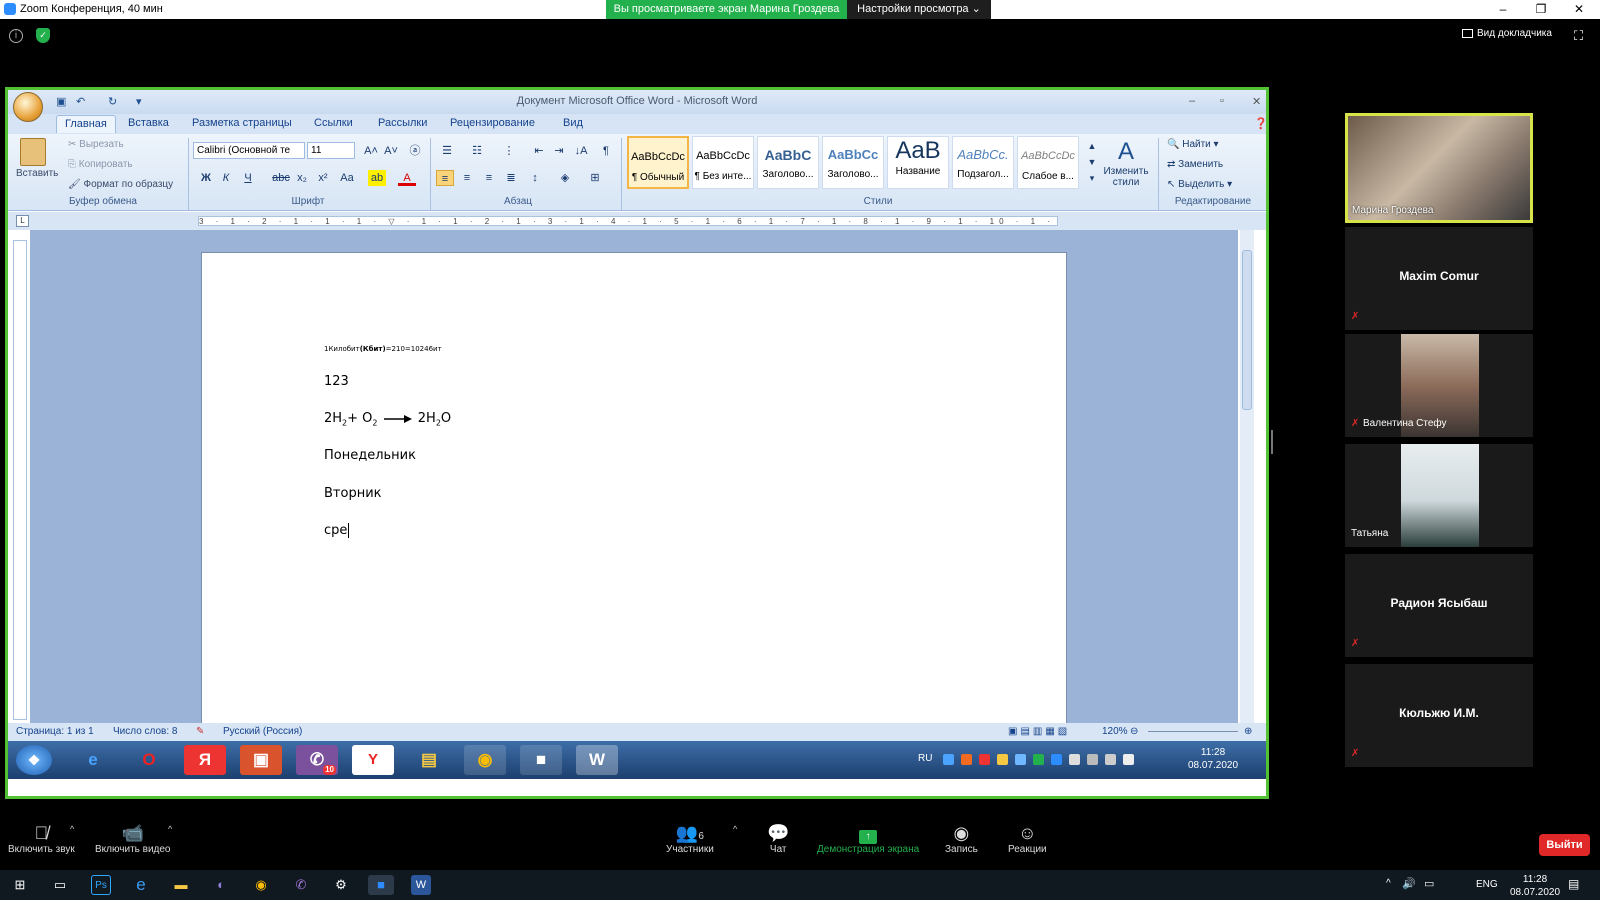 The height and width of the screenshot is (900, 1600). What do you see at coordinates (1074, 759) in the screenshot?
I see `flag-icon` at bounding box center [1074, 759].